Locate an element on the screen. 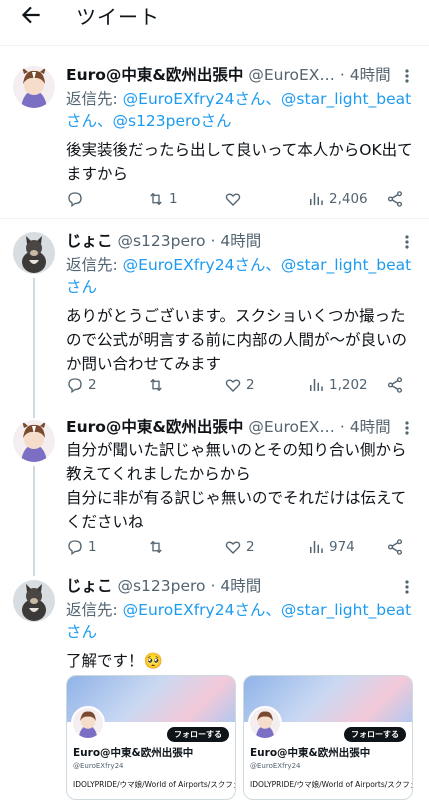 This screenshot has height=800, width=429. retweet-button: 1 is located at coordinates (162, 199).